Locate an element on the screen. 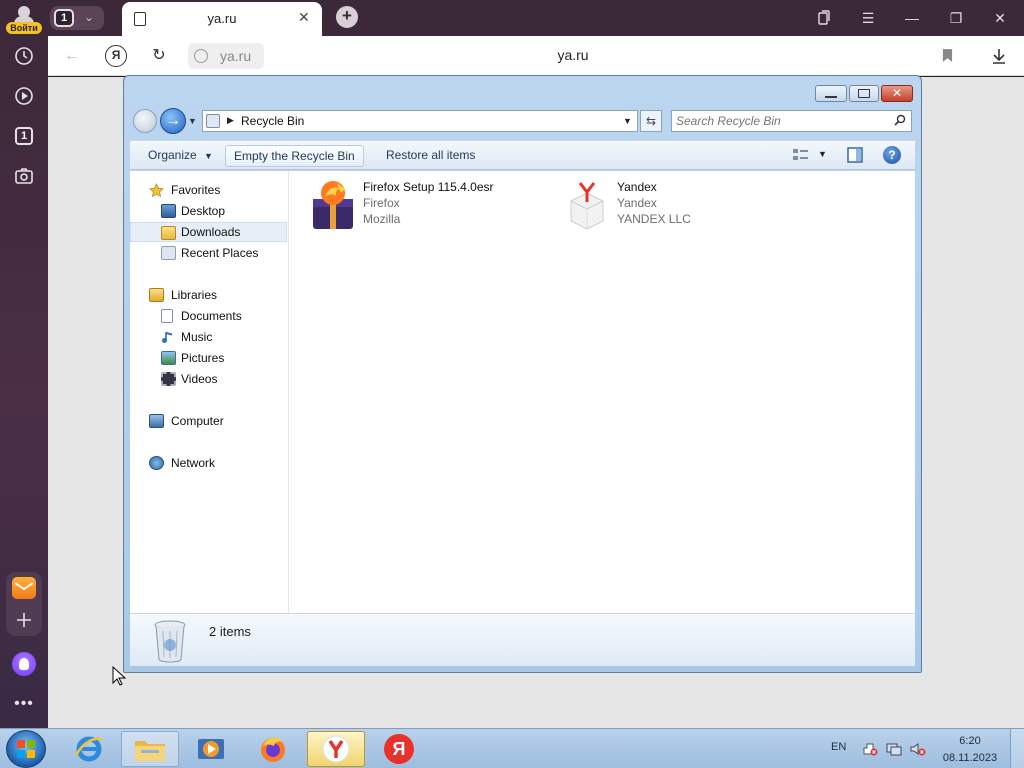 The width and height of the screenshot is (1024, 768). clock-date: 08.11.2023 is located at coordinates (970, 758).